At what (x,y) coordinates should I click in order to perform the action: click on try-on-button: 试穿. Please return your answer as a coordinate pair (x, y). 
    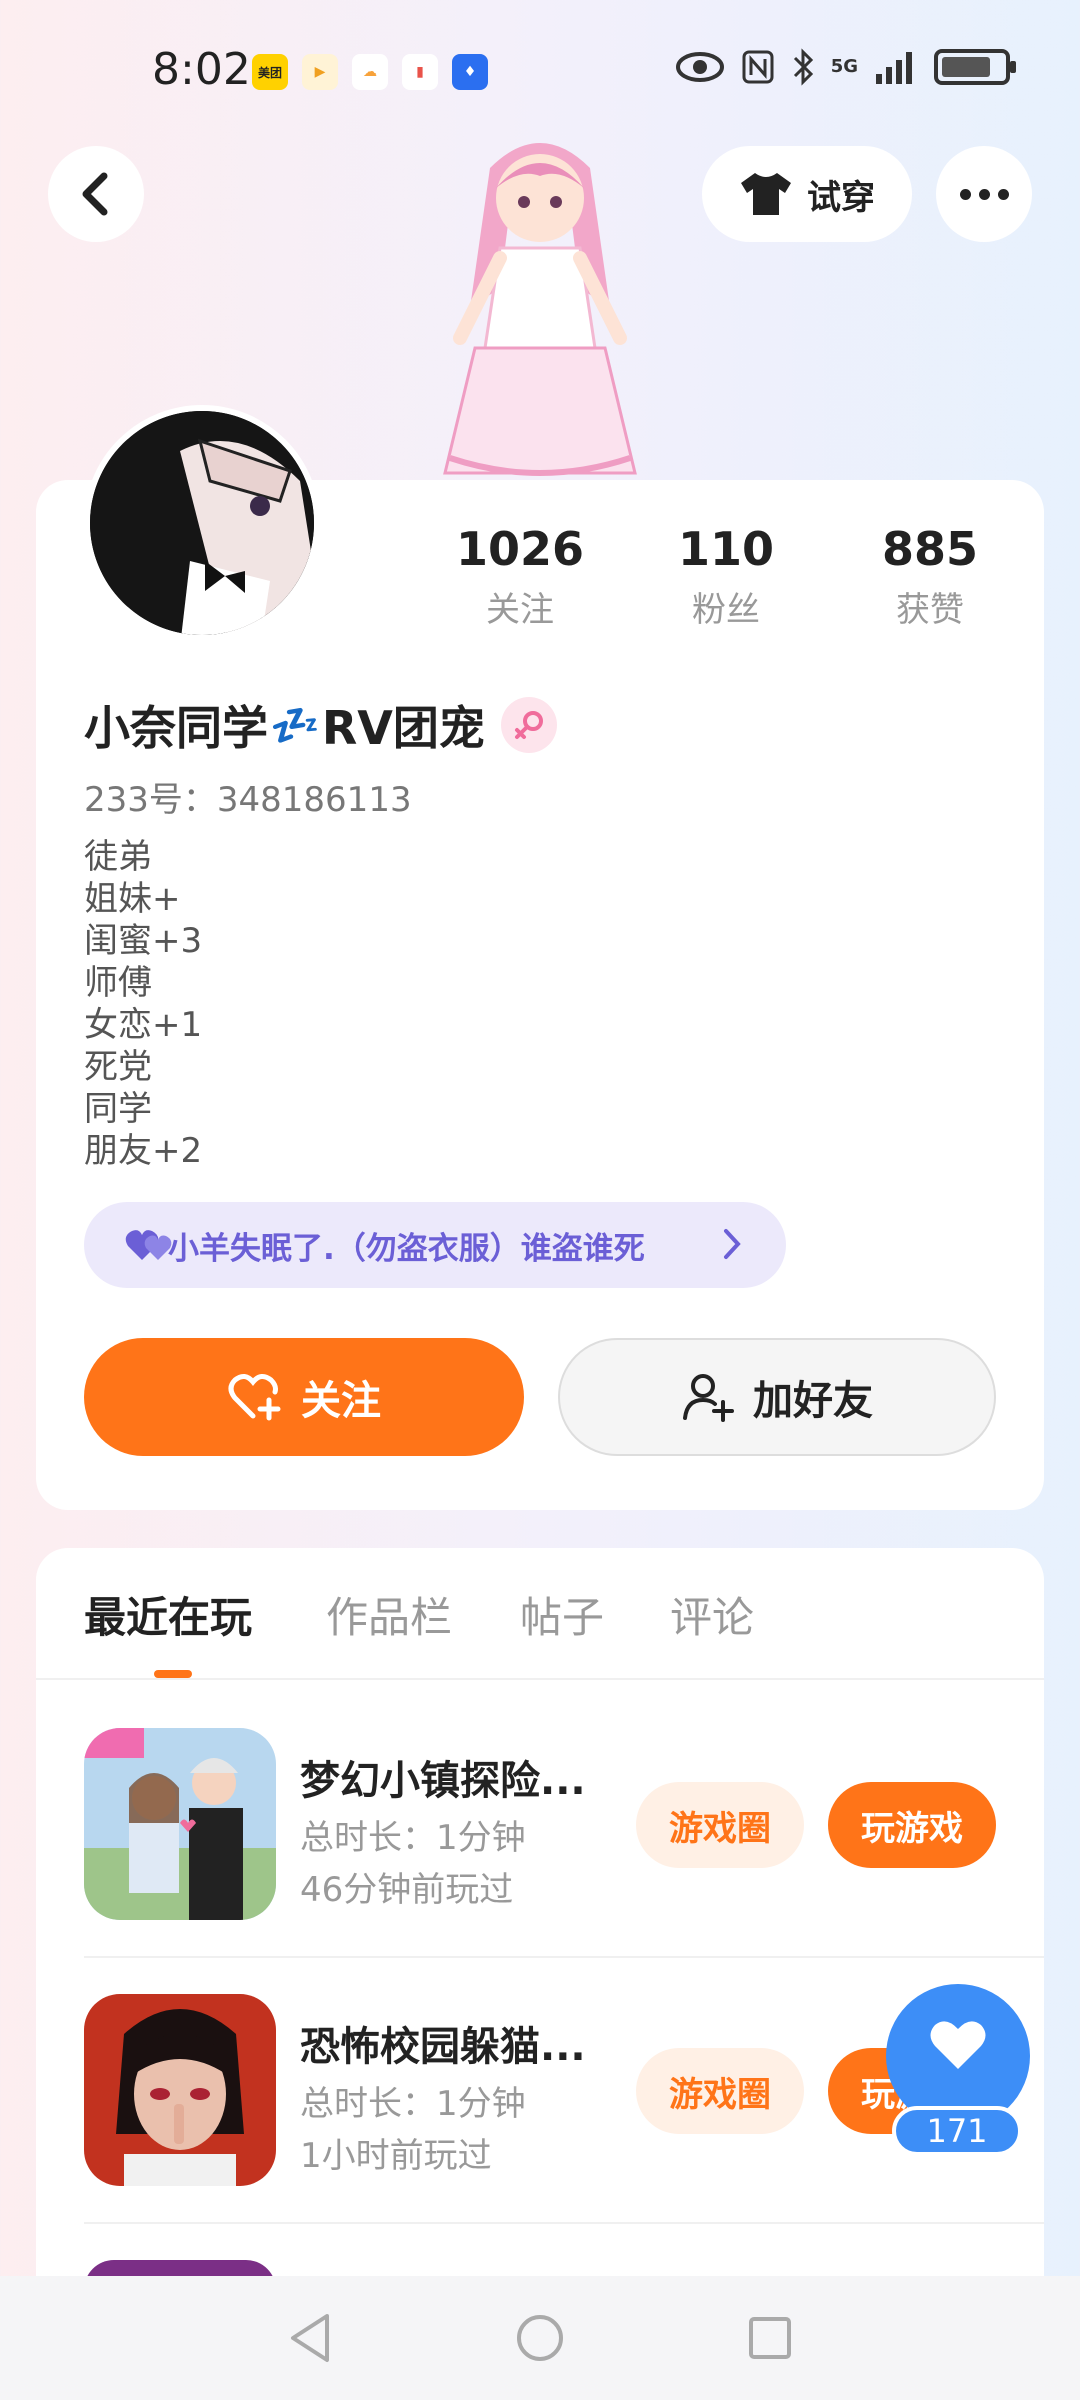
    Looking at the image, I should click on (807, 194).